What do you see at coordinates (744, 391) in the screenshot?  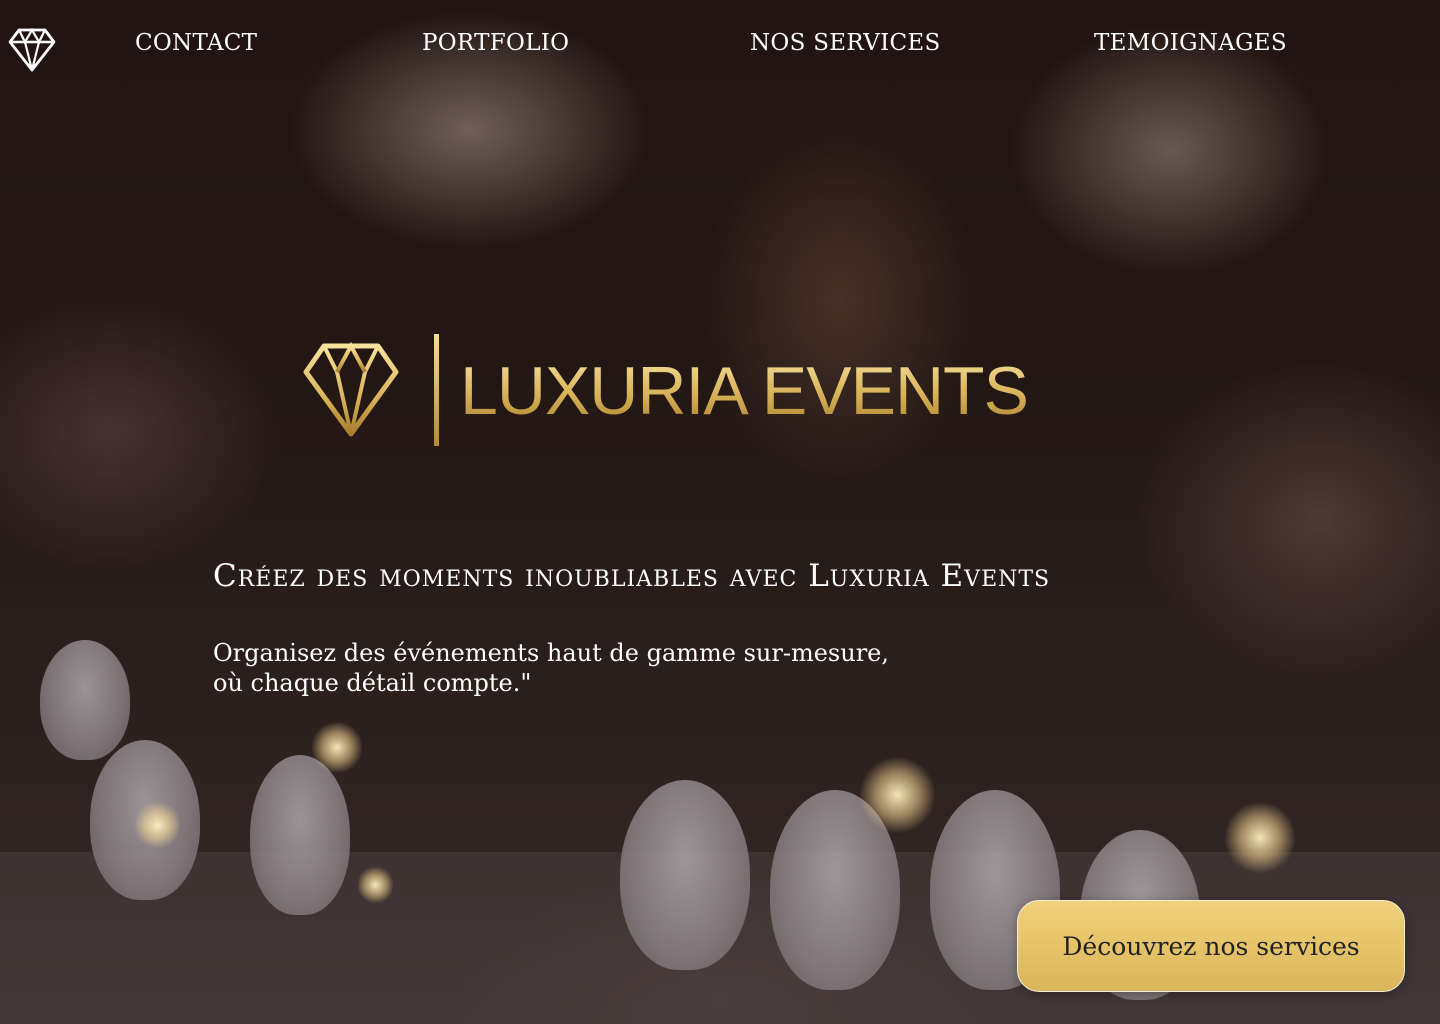 I see `brand-name: Luxuria Events` at bounding box center [744, 391].